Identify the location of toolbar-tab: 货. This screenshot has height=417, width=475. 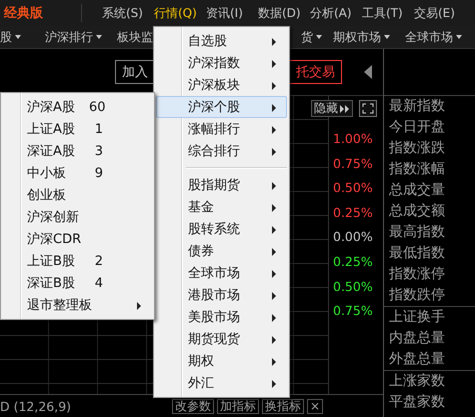
(311, 37).